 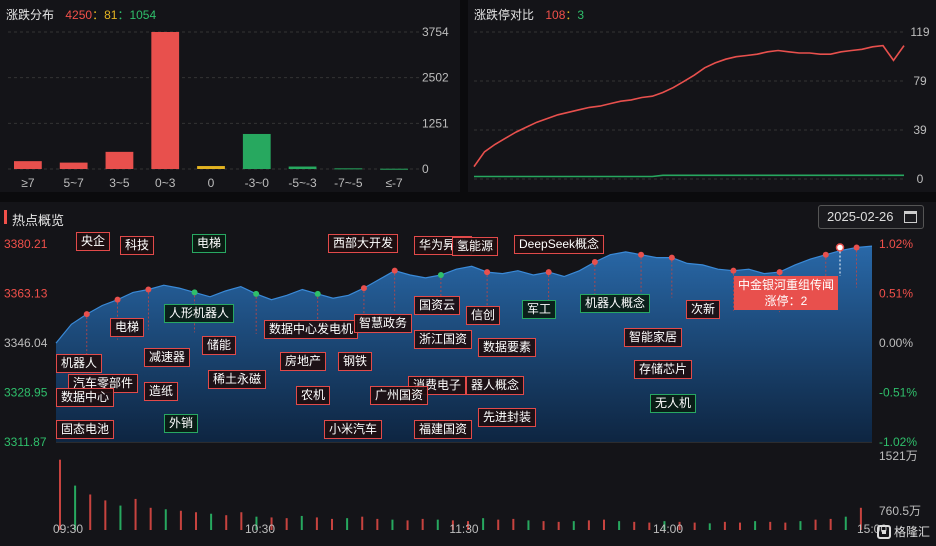 I want to click on tooltip-point, so click(x=840, y=247).